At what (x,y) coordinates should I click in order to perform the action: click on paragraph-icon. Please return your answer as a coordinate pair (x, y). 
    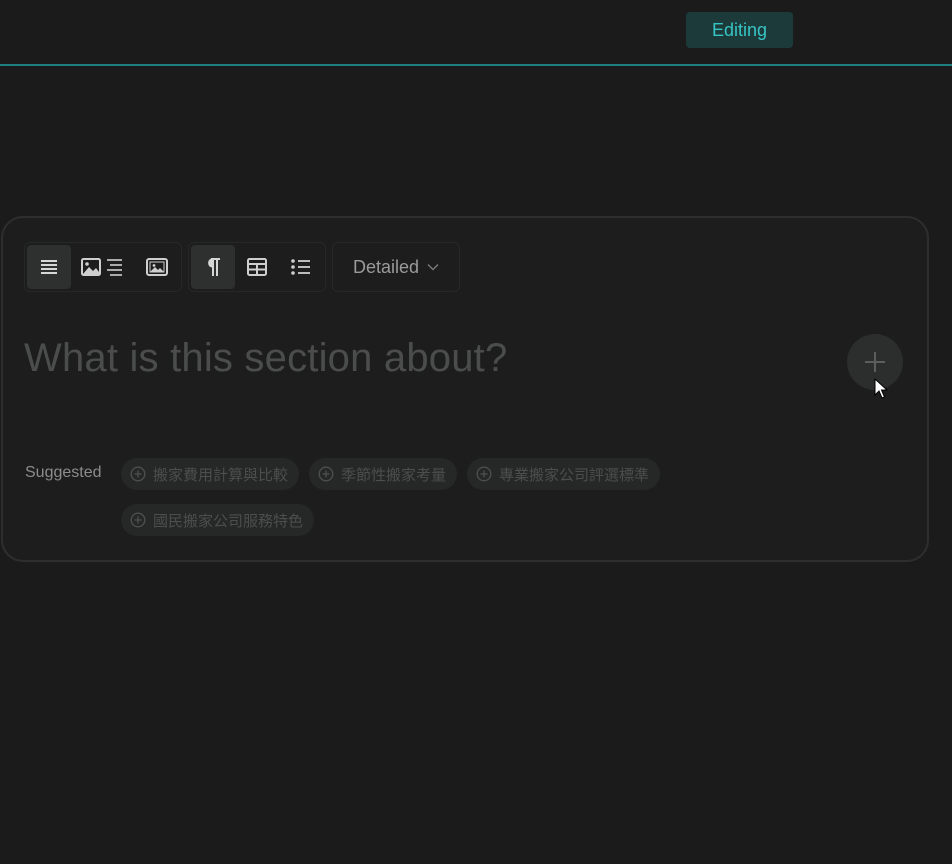
    Looking at the image, I should click on (214, 267).